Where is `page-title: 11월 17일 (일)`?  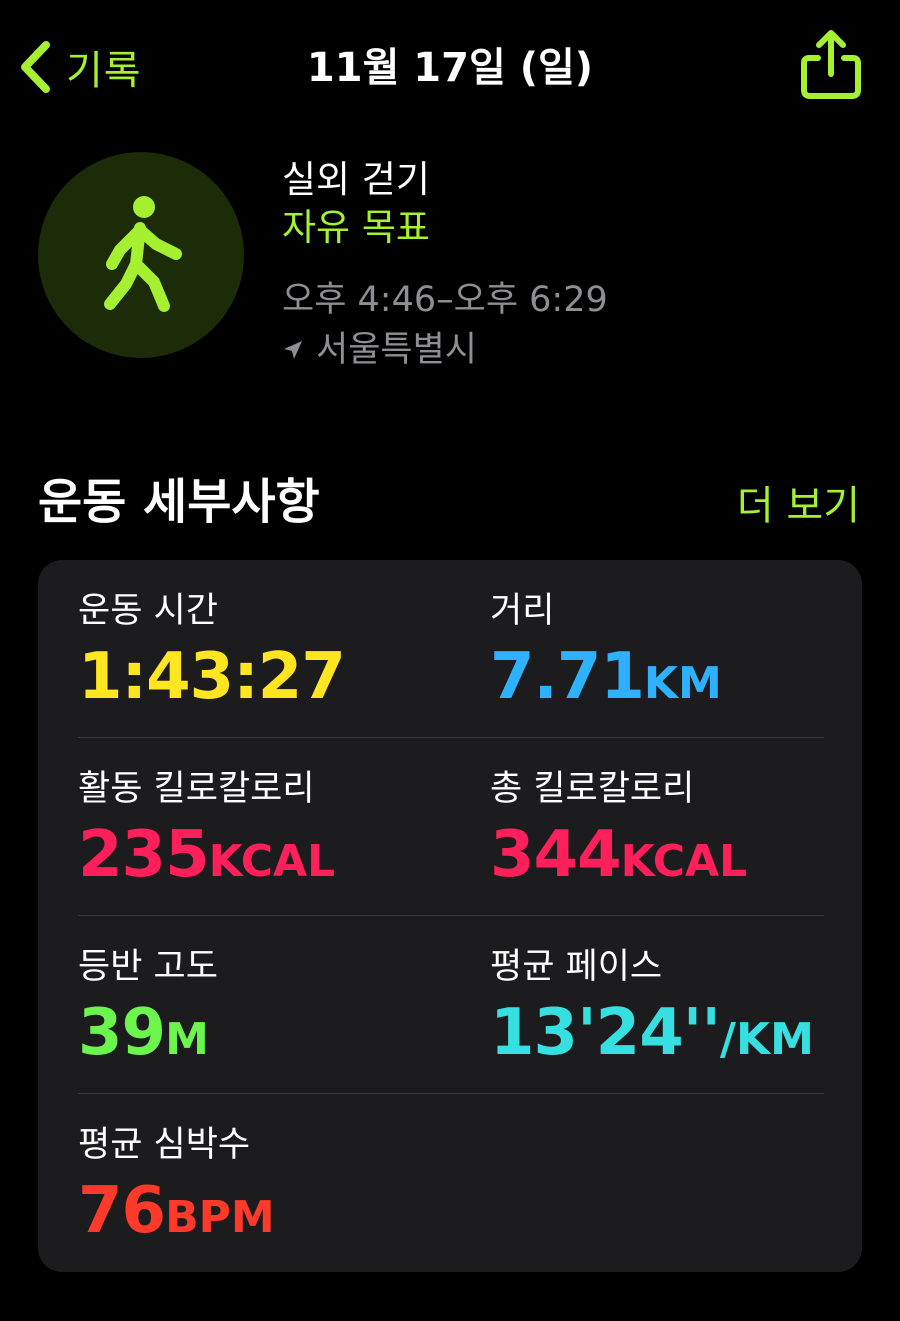
page-title: 11월 17일 (일) is located at coordinates (450, 68).